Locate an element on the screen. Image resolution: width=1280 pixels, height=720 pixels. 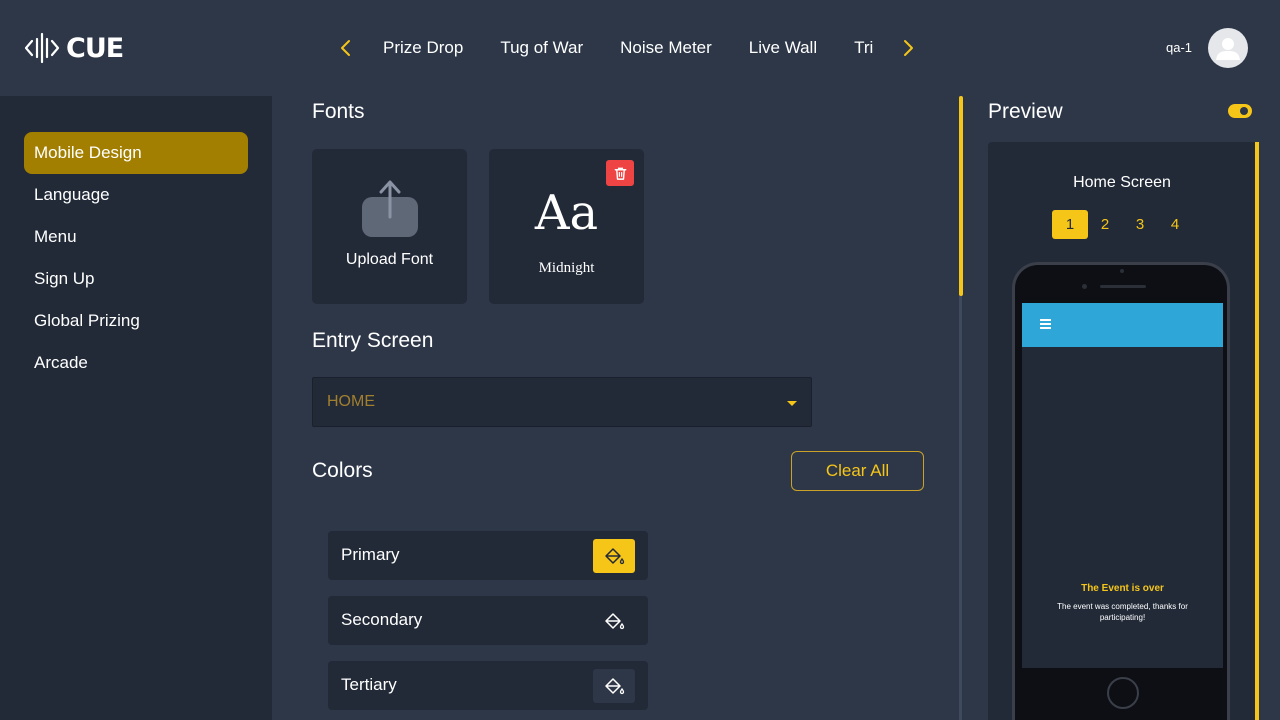
upload-font-card: Upload Font is located at coordinates (389, 226).